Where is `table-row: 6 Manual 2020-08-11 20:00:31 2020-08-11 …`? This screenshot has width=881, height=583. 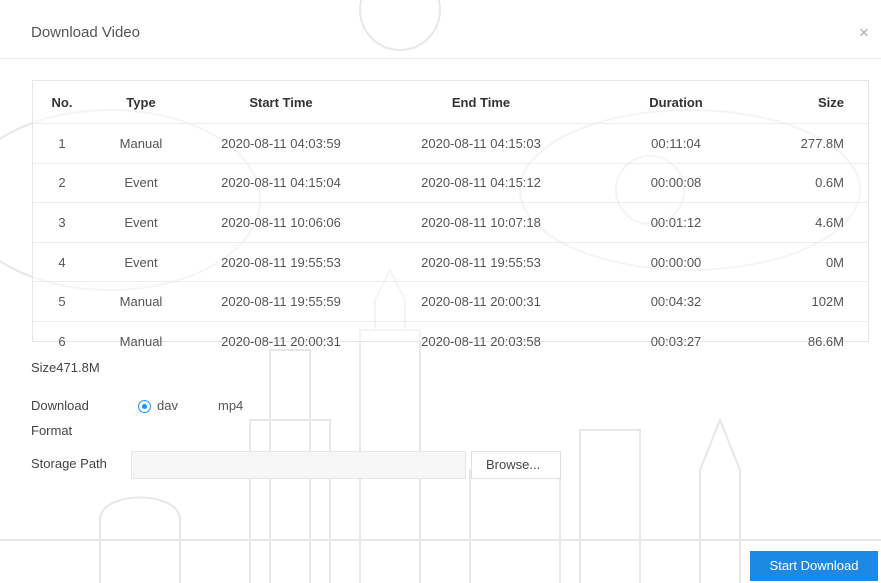
table-row: 6 Manual 2020-08-11 20:00:31 2020-08-11 … is located at coordinates (450, 340).